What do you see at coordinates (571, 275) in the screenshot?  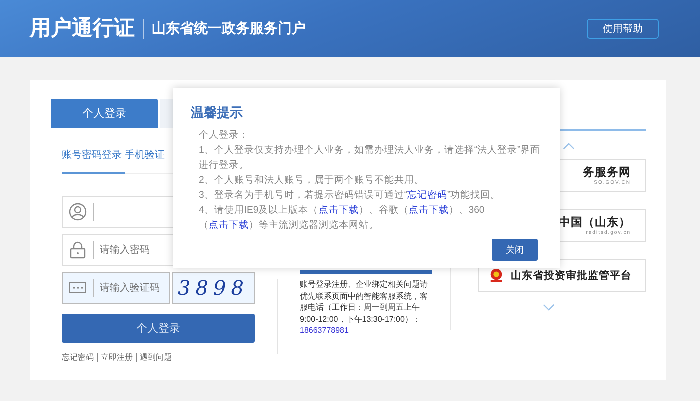 I see `platform-title: 山东省投资审批监管平台` at bounding box center [571, 275].